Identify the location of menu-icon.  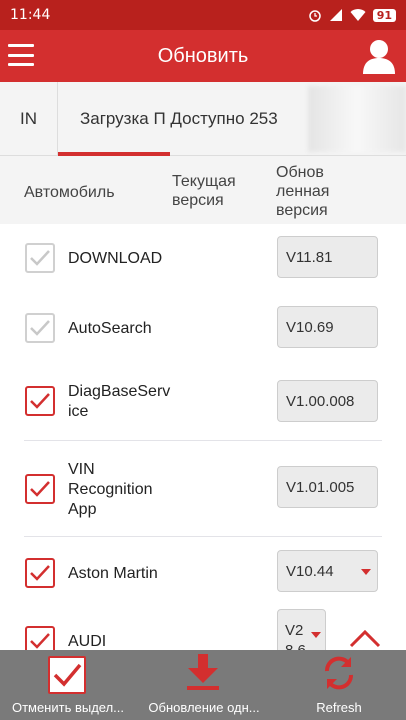
(21, 55).